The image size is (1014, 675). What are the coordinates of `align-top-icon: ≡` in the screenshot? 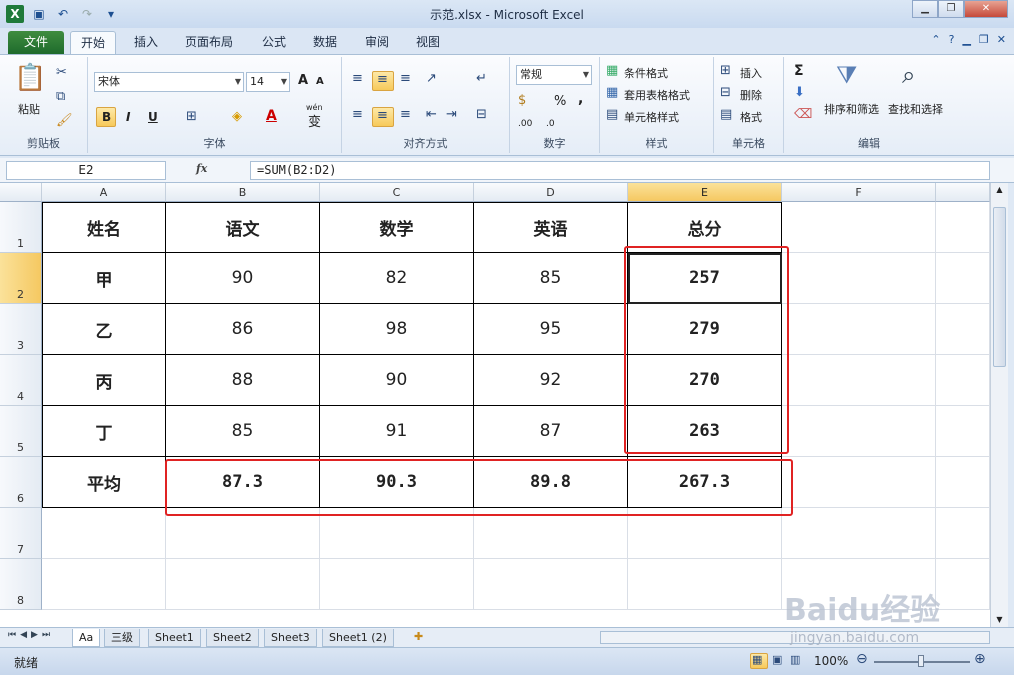 It's located at (357, 78).